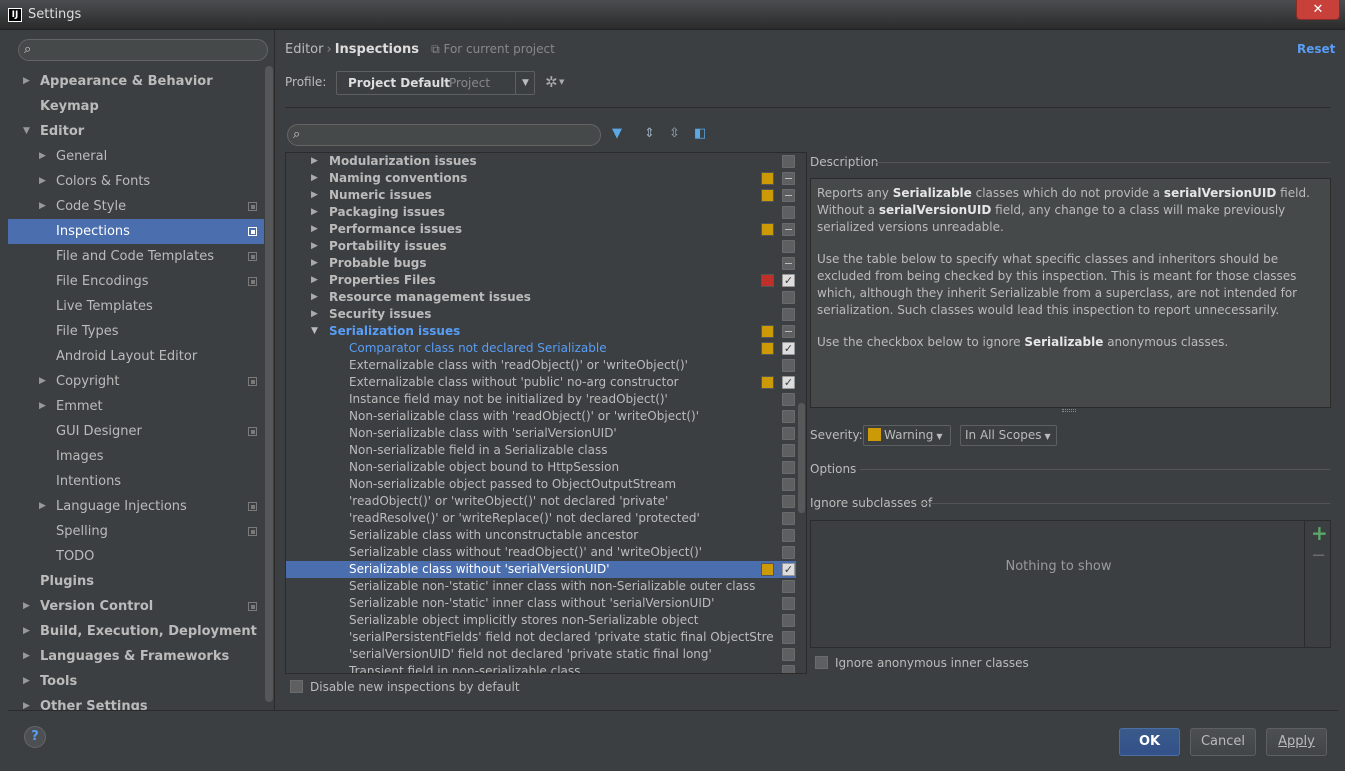 Image resolution: width=1345 pixels, height=771 pixels. I want to click on inspection-row: ▶ Probable bugs, so click(541, 263).